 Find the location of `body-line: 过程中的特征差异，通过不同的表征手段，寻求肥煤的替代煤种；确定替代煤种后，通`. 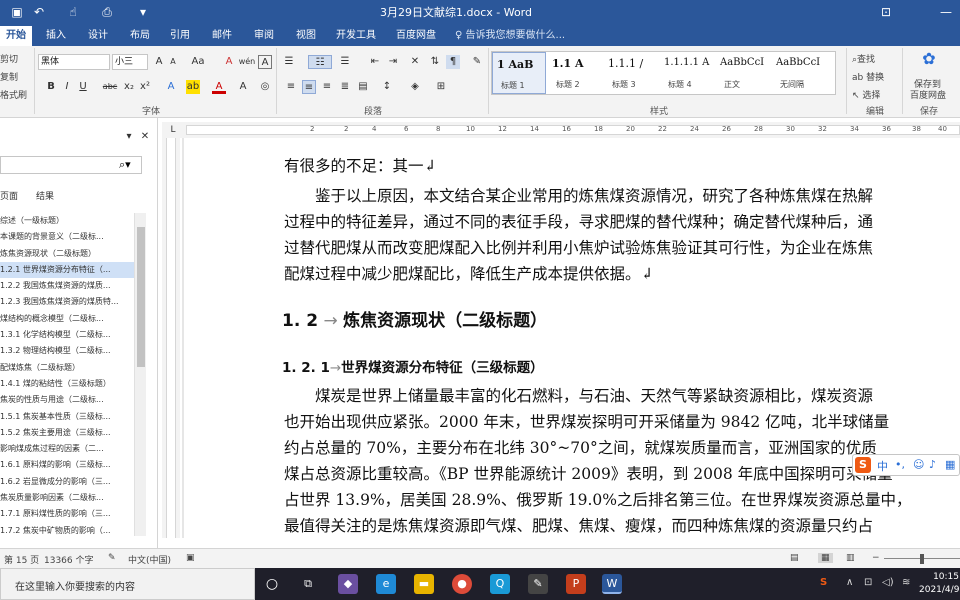

body-line: 过程中的特征差异，通过不同的表征手段，寻求肥煤的替代煤种；确定替代煤种后，通 is located at coordinates (578, 221).